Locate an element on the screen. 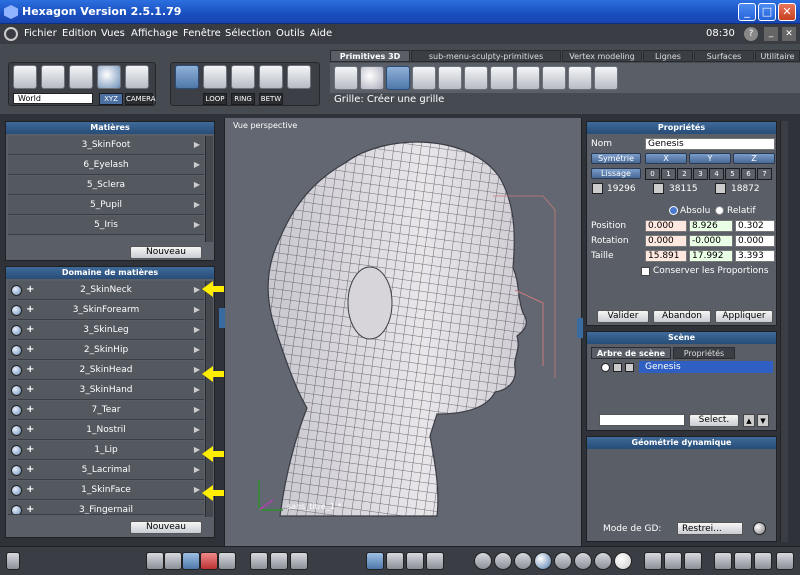  edge-mode-icon is located at coordinates (243, 77).